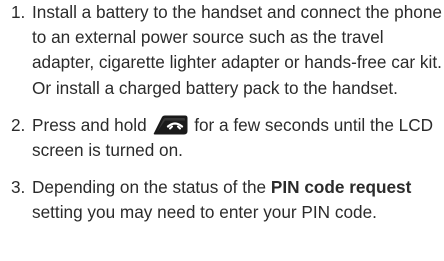 The width and height of the screenshot is (444, 261). I want to click on end-power-key-icon, so click(171, 125).